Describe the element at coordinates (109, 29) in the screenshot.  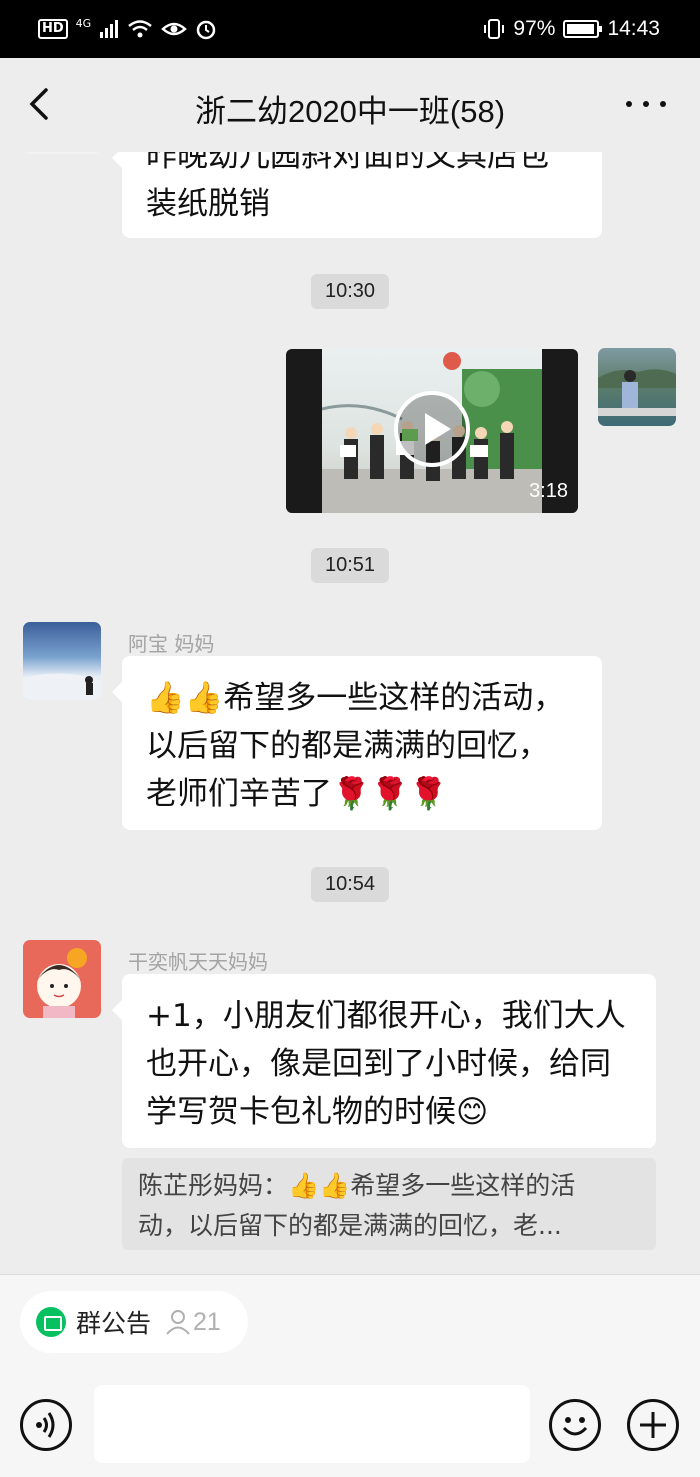
I see `signal-icon` at that location.